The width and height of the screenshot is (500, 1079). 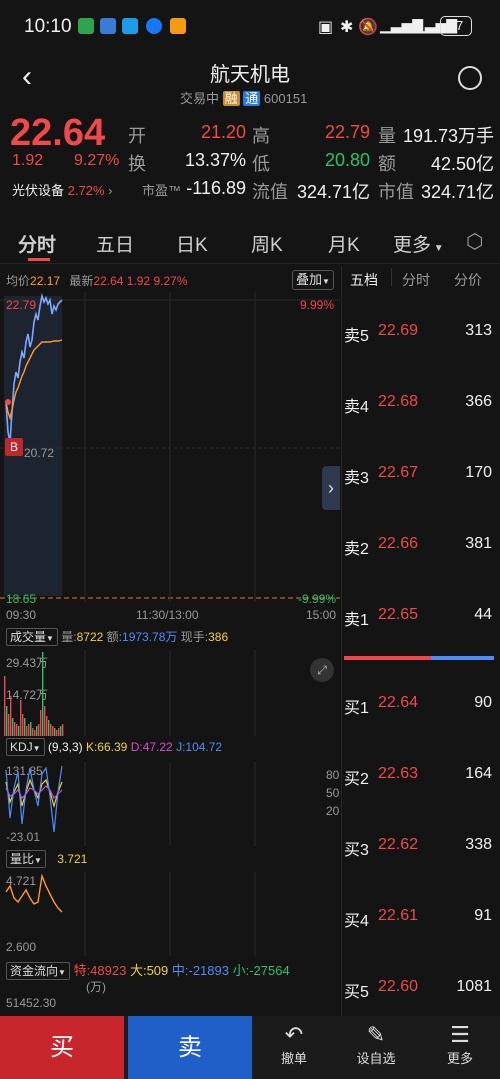 What do you see at coordinates (90, 637) in the screenshot?
I see `vol-qty: 8722` at bounding box center [90, 637].